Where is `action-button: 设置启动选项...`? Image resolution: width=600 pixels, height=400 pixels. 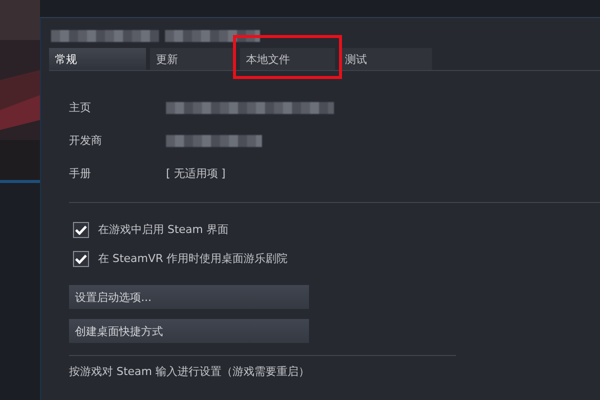 action-button: 设置启动选项... is located at coordinates (189, 297).